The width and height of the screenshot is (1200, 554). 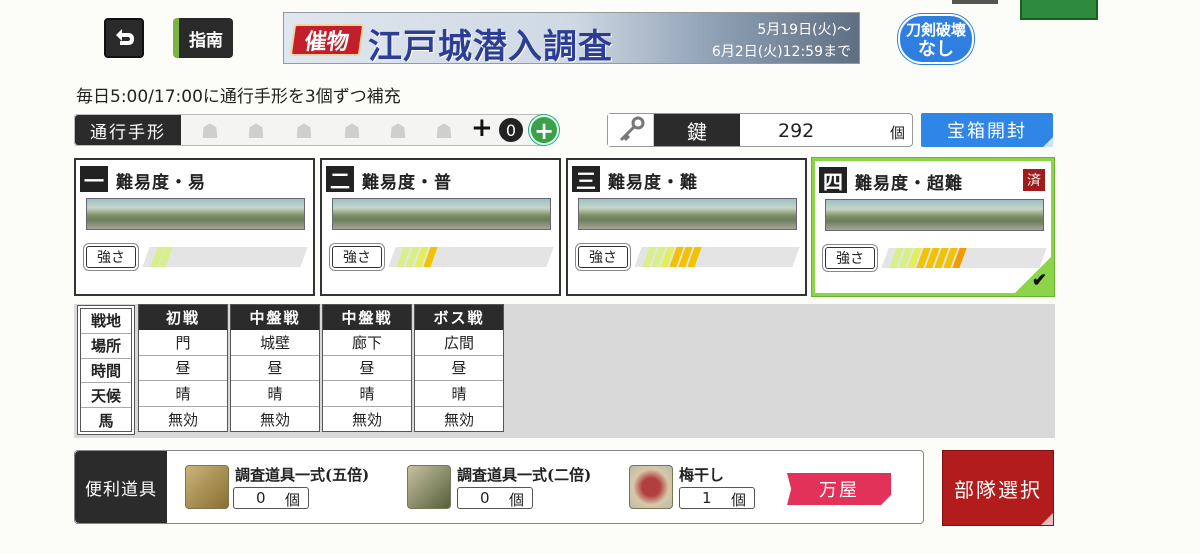 I want to click on difficulty-name: 難易度・普, so click(x=407, y=183).